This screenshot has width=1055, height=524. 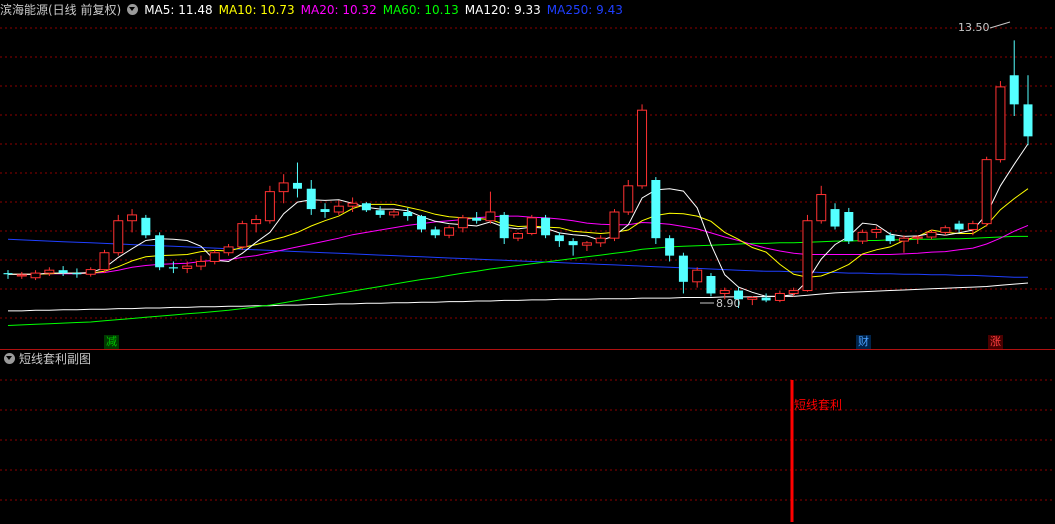 What do you see at coordinates (9, 358) in the screenshot?
I see `sub-indicator-menu-icon` at bounding box center [9, 358].